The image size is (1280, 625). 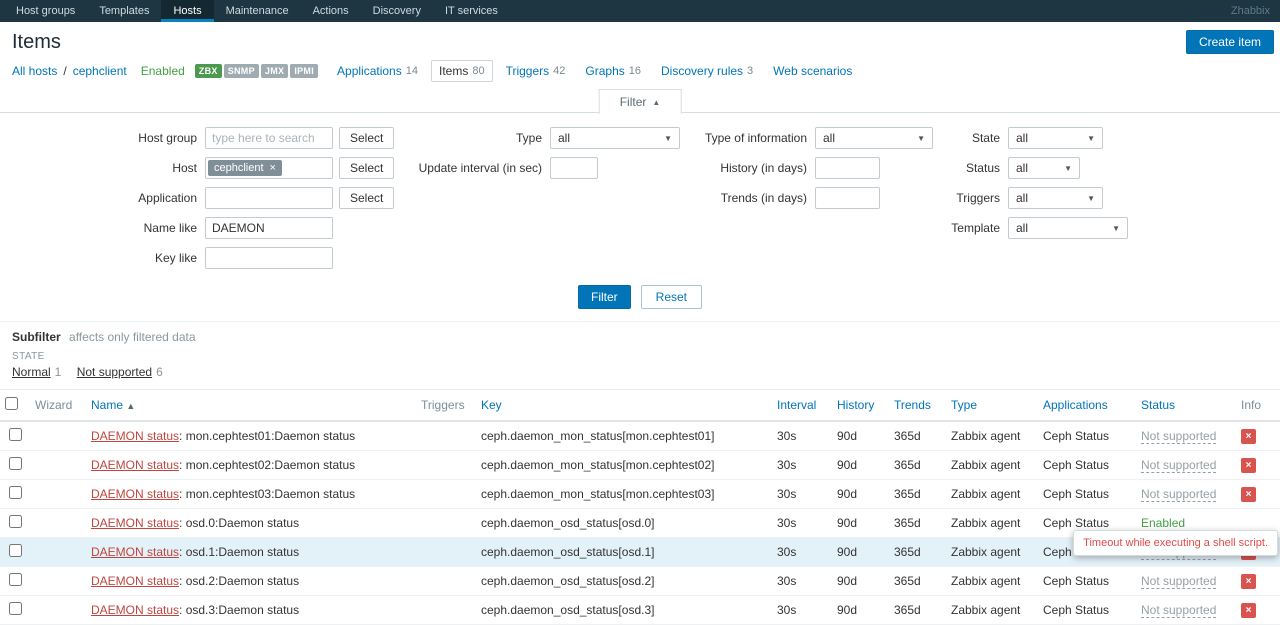 What do you see at coordinates (331, 11) in the screenshot?
I see `nav-actions: Actions` at bounding box center [331, 11].